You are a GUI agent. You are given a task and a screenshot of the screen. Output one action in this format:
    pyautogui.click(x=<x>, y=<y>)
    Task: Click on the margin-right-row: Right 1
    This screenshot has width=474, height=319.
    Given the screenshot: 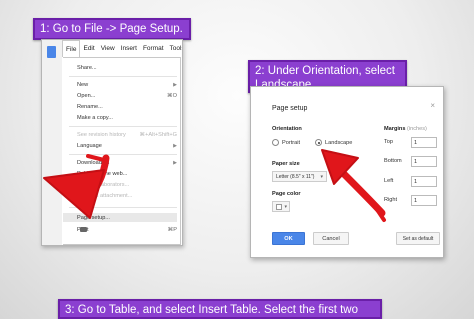 What is the action you would take?
    pyautogui.click(x=412, y=200)
    